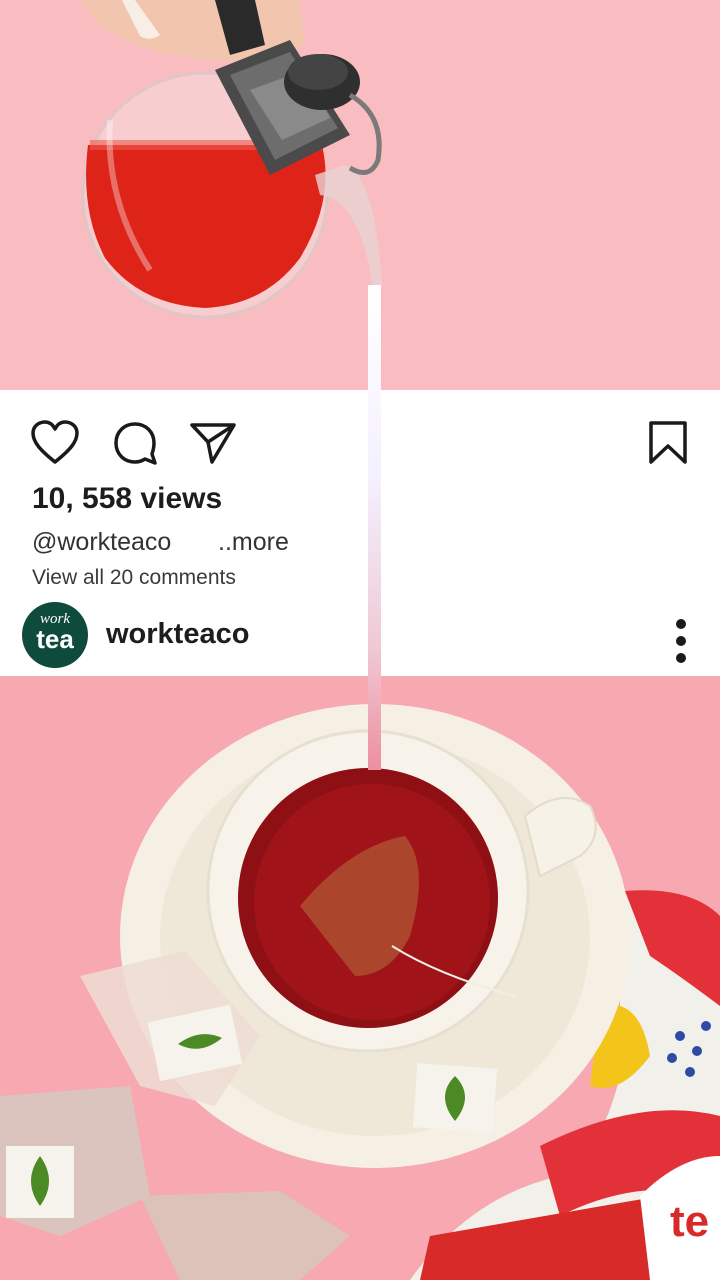 This screenshot has width=720, height=1280. Describe the element at coordinates (134, 578) in the screenshot. I see `view-comments-link: View all 20 comments` at that location.